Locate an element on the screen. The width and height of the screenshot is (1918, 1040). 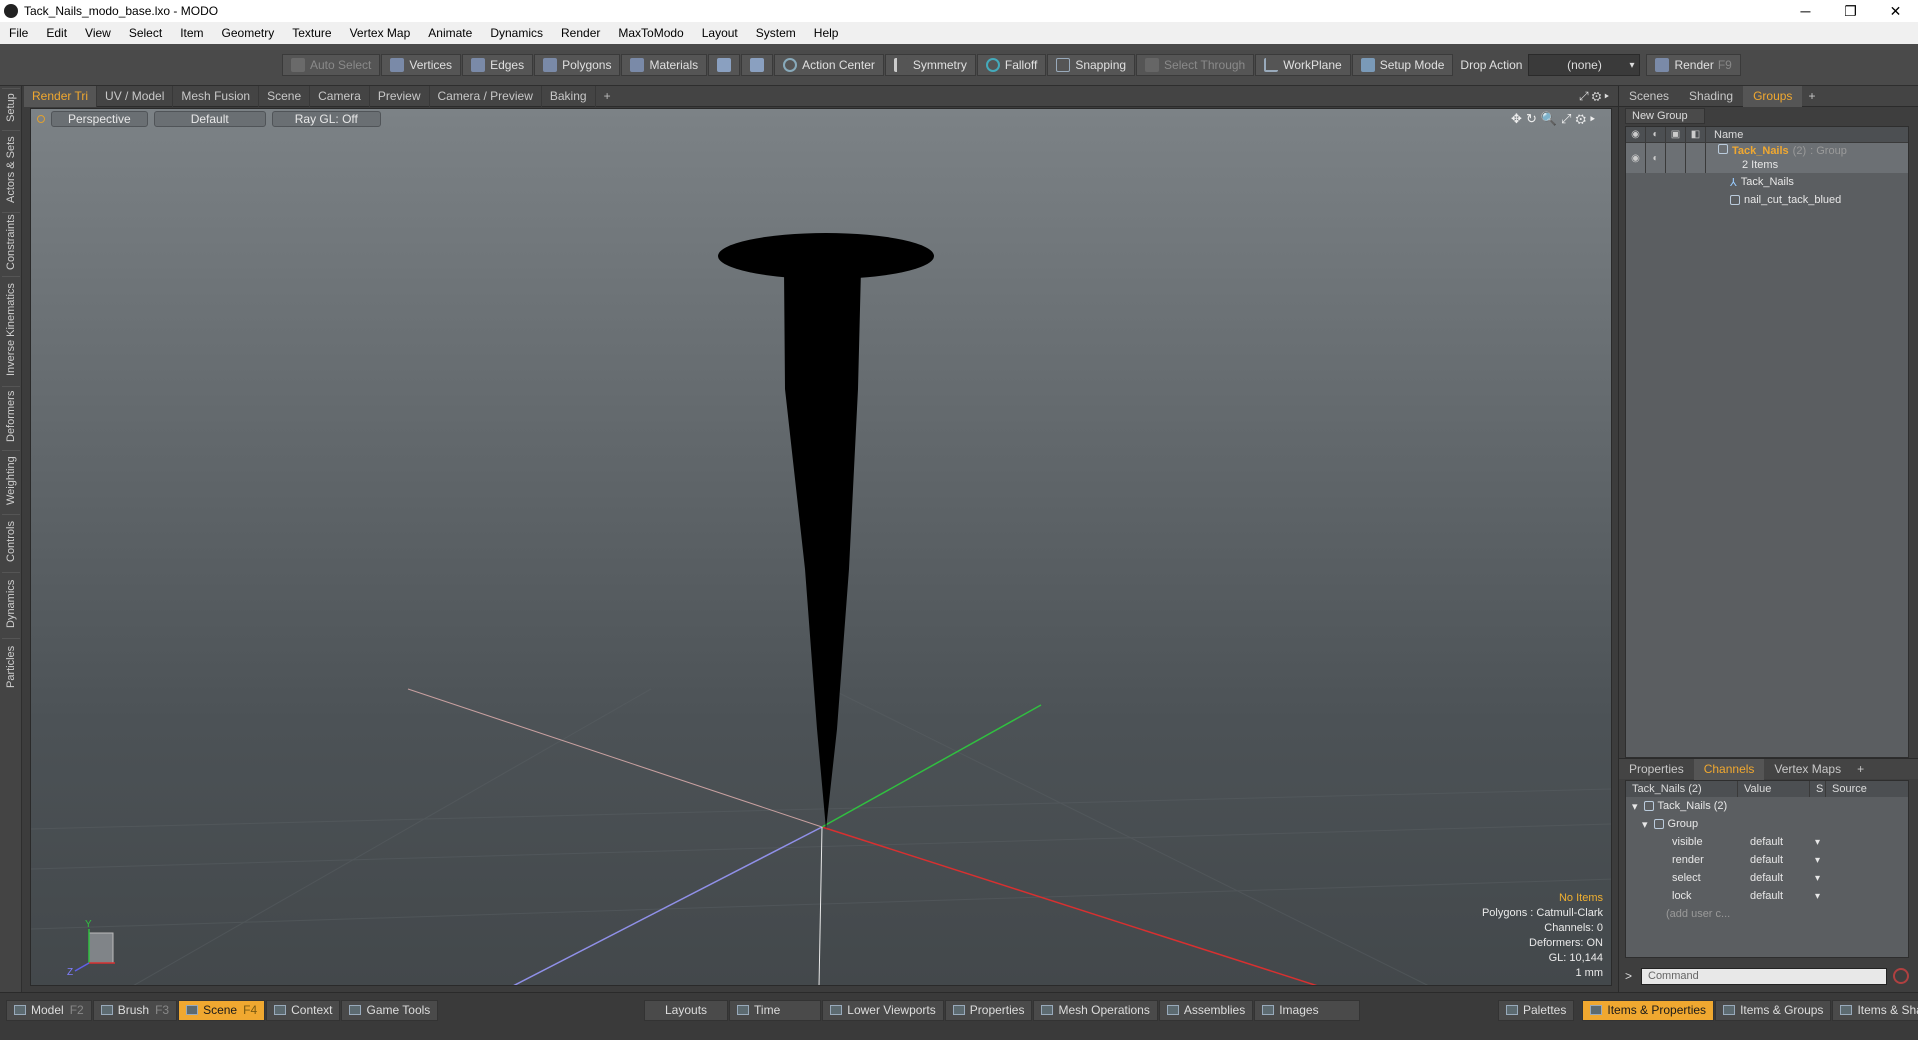
channels-group-row: ▾ Group is located at coordinates (1767, 824).